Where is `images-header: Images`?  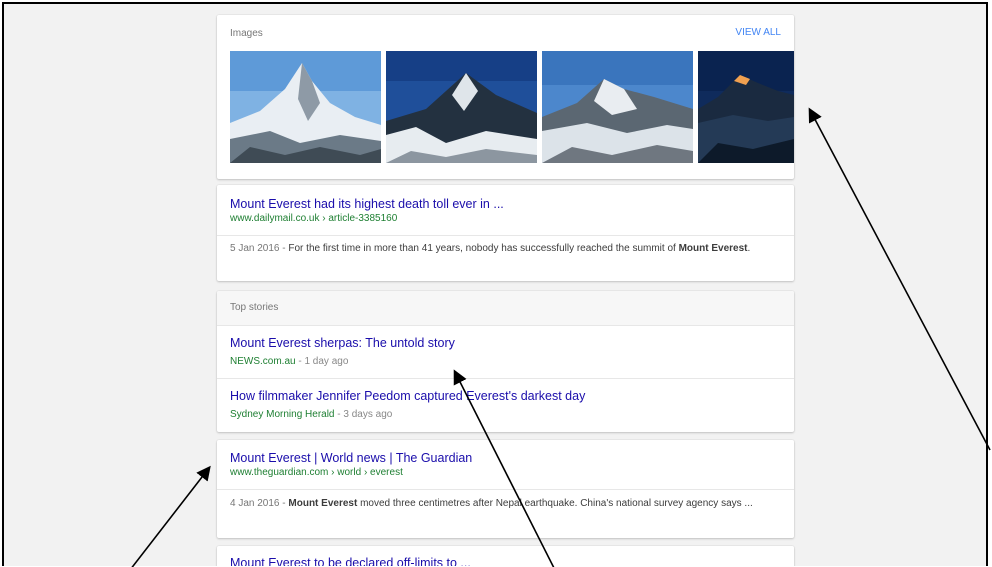
images-header: Images is located at coordinates (246, 33).